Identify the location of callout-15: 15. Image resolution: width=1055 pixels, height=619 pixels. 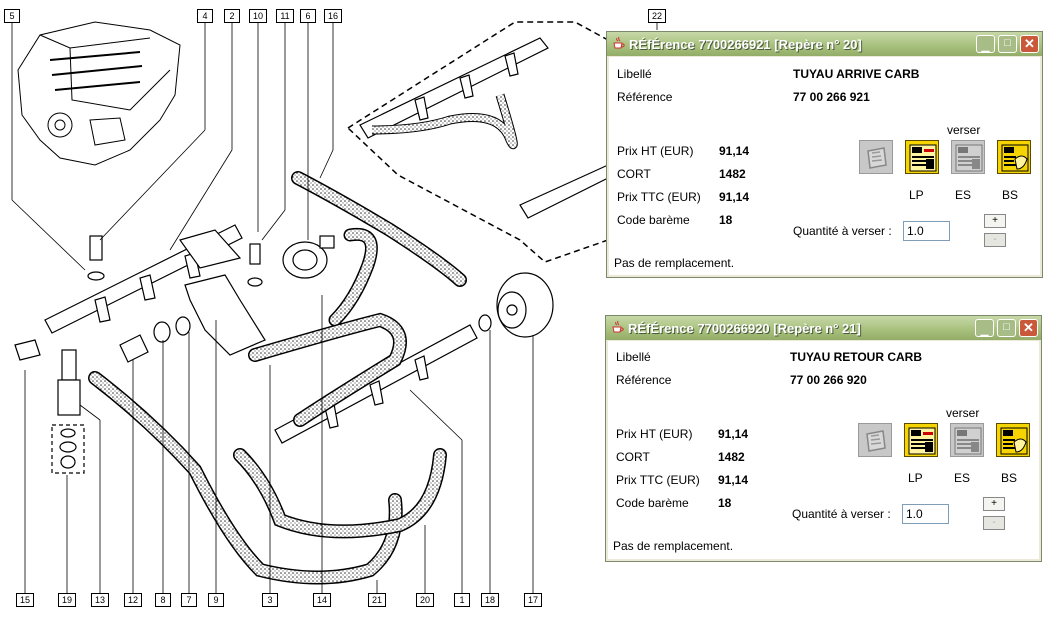
(25, 600).